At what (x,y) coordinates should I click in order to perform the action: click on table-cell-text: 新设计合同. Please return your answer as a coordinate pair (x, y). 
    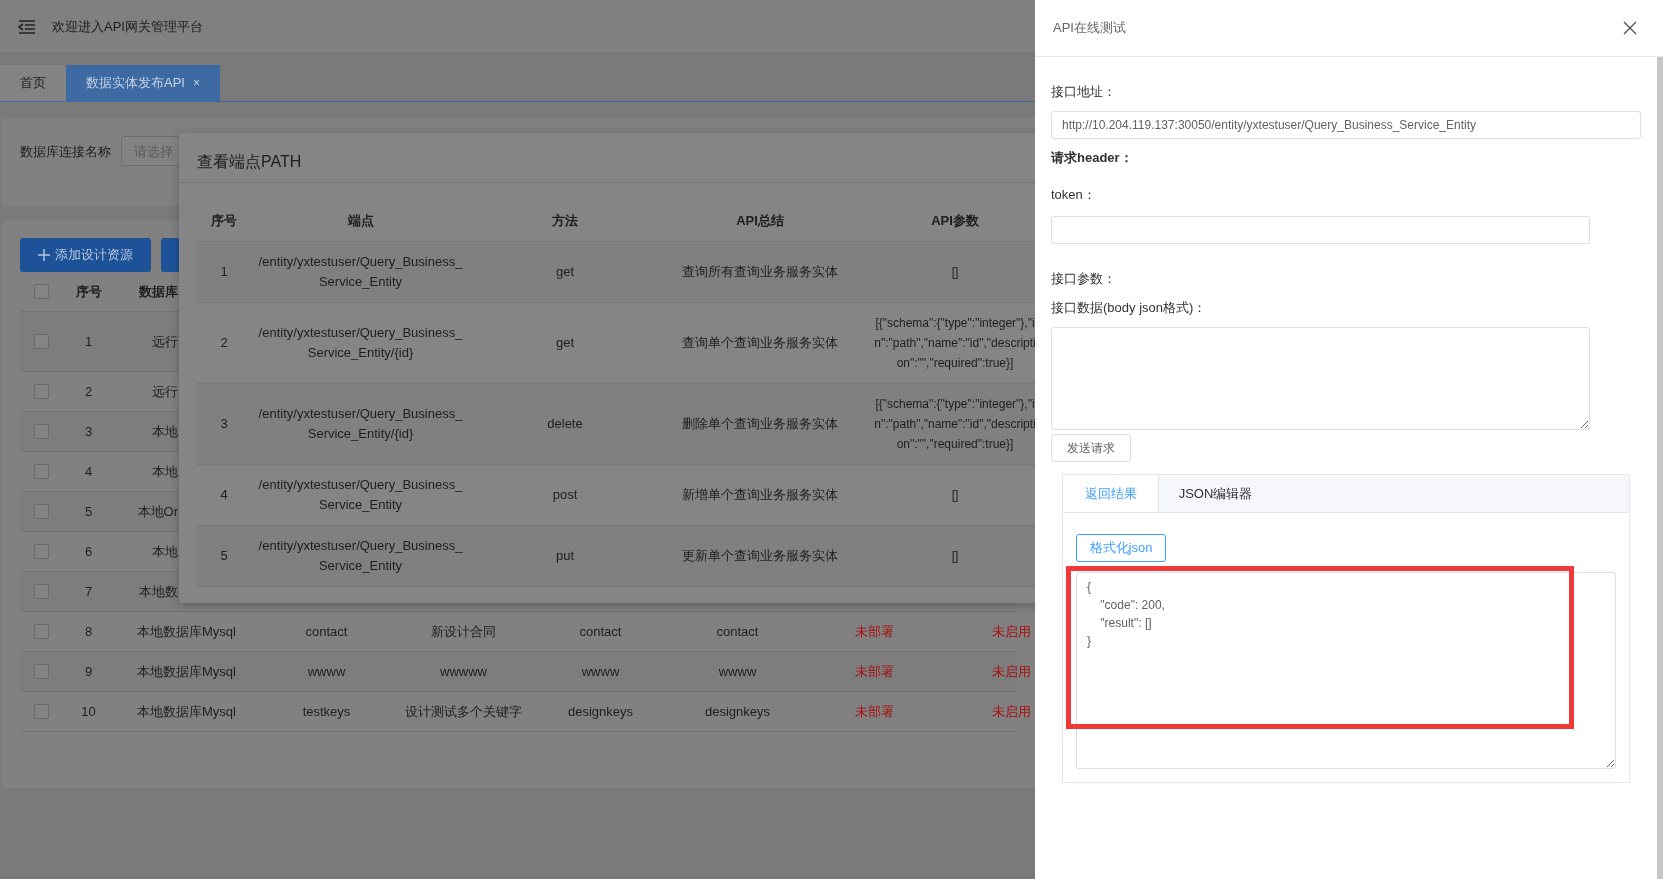
    Looking at the image, I should click on (463, 631).